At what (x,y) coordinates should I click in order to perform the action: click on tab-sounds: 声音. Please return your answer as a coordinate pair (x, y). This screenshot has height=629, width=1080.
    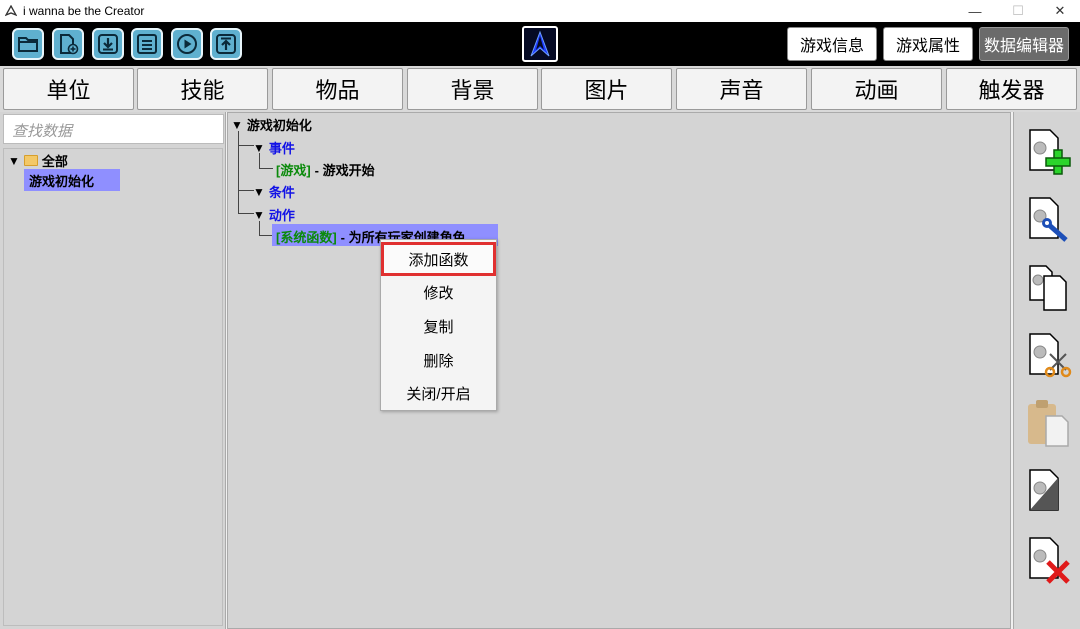
    Looking at the image, I should click on (741, 89).